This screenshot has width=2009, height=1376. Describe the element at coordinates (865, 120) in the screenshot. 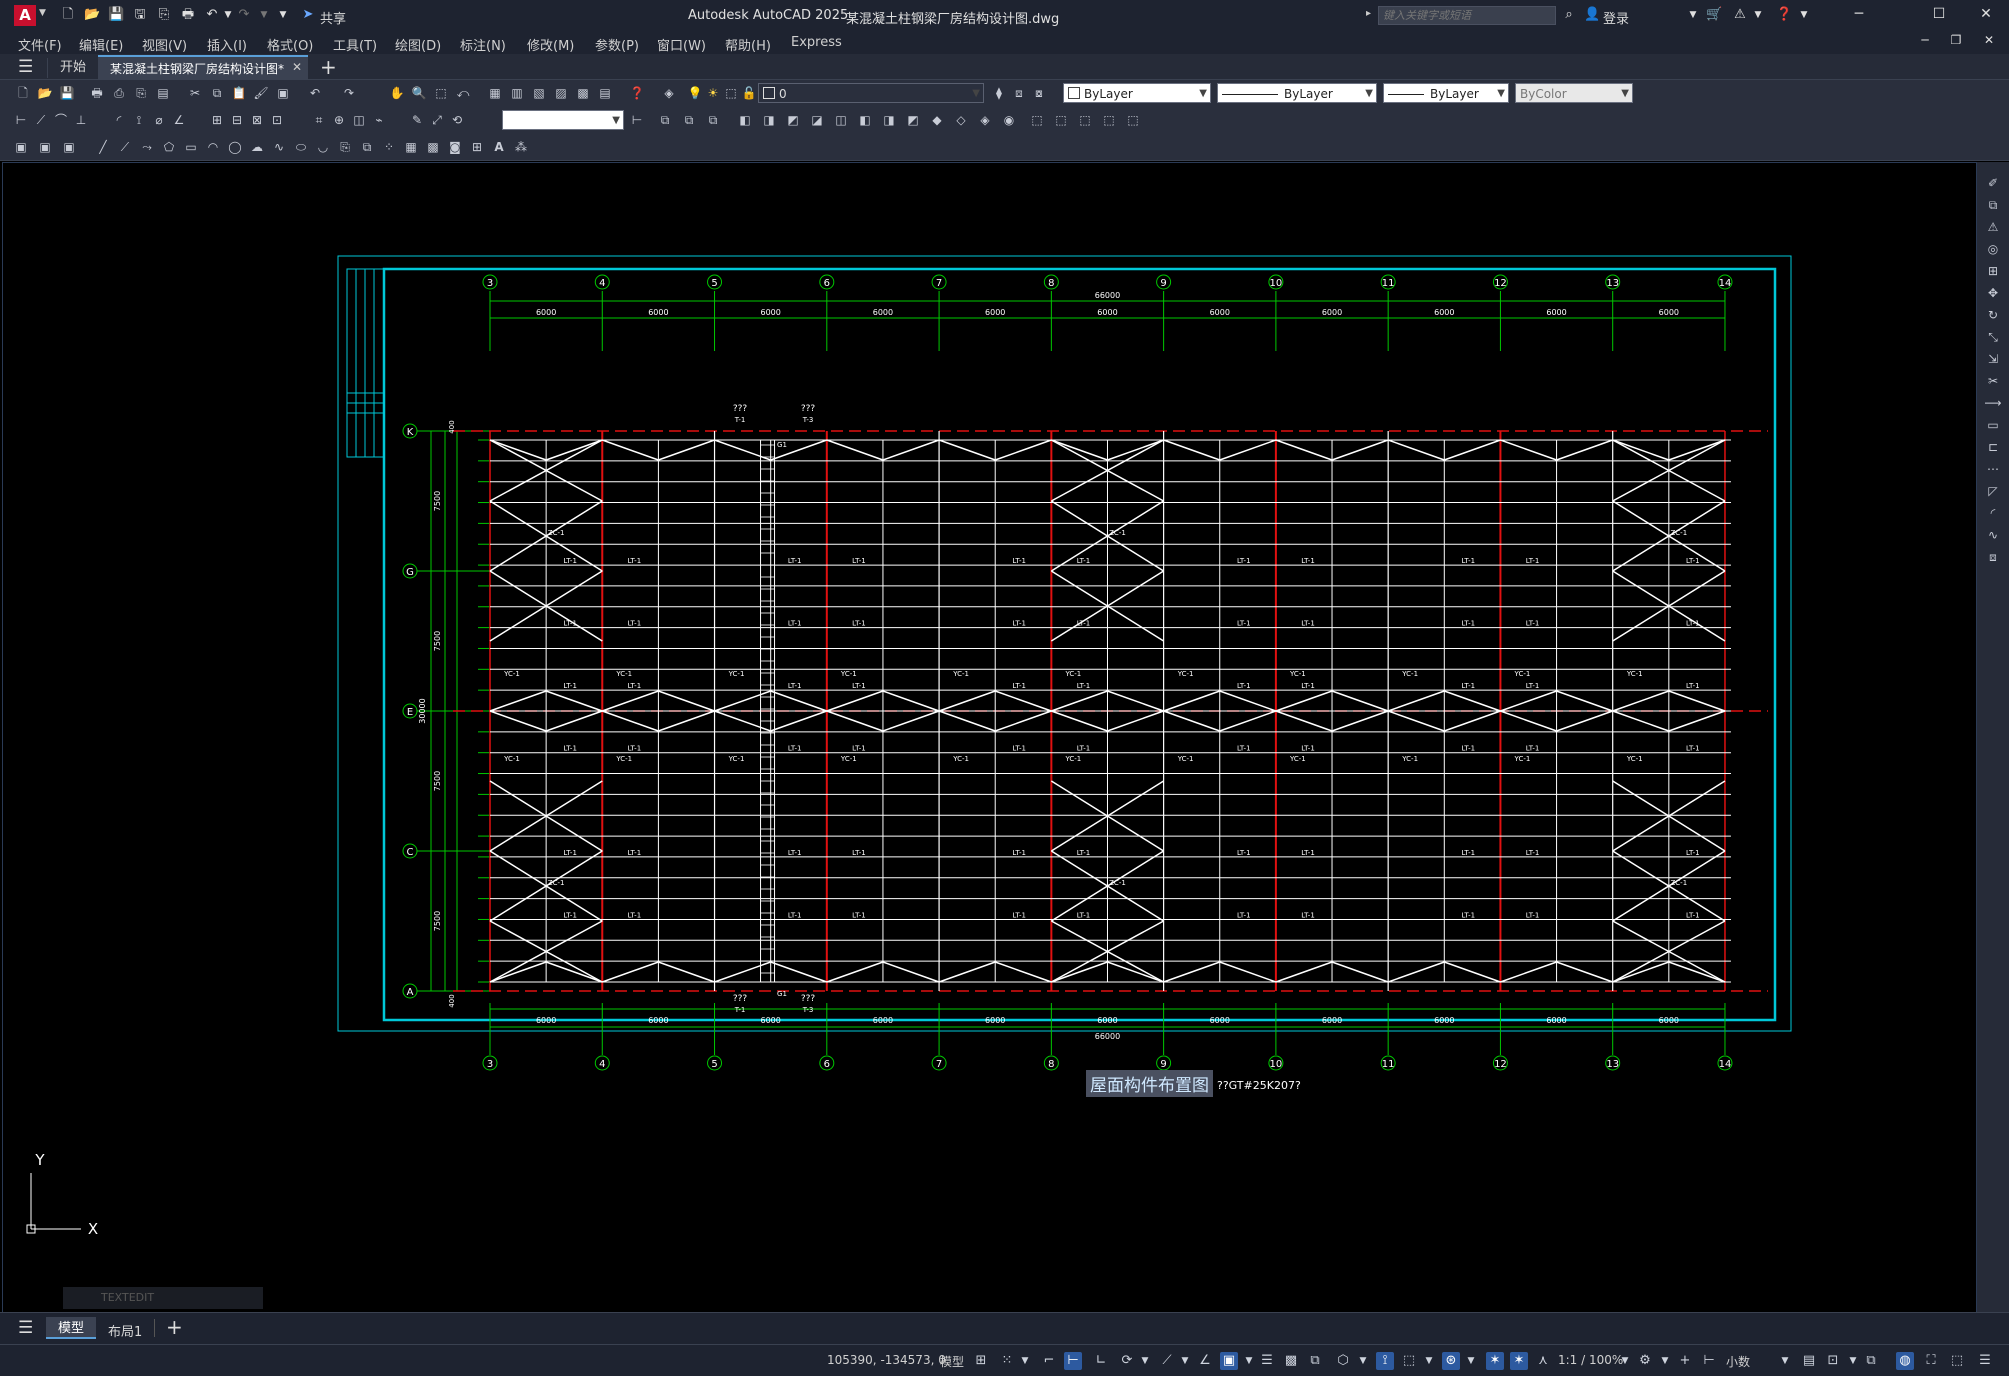

I see `view-6-icon: ◧` at that location.